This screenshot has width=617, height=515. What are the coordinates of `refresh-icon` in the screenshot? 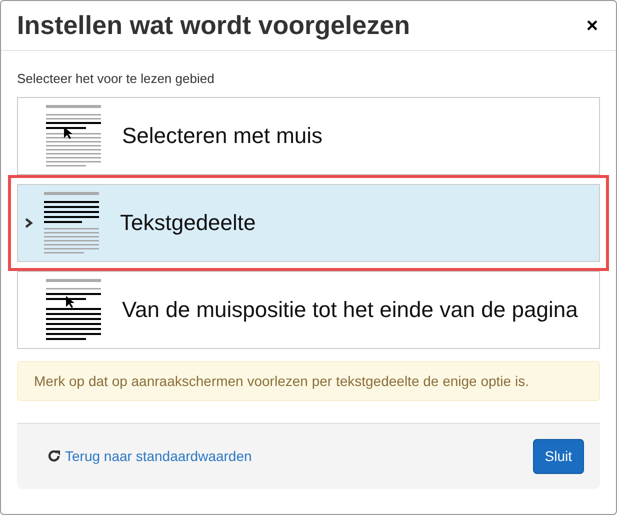 It's located at (54, 456).